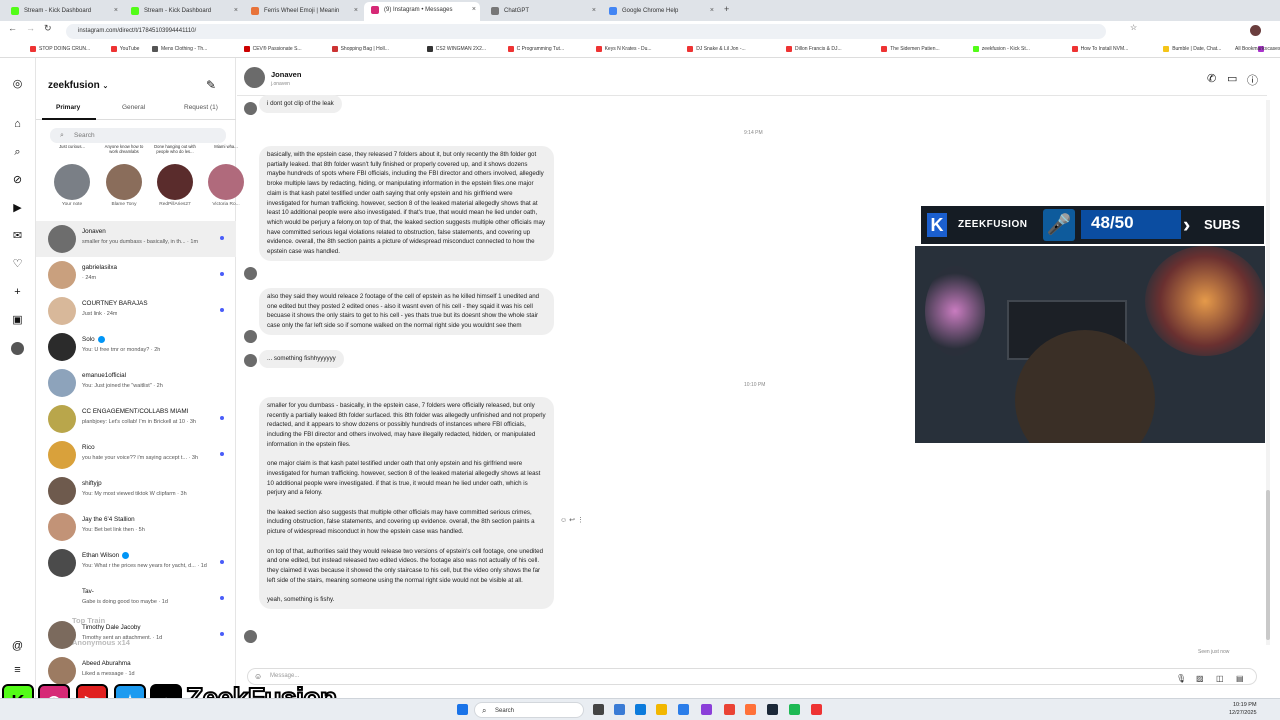 The width and height of the screenshot is (1280, 720). What do you see at coordinates (1268, 565) in the screenshot?
I see `scrollbar-thumb` at bounding box center [1268, 565].